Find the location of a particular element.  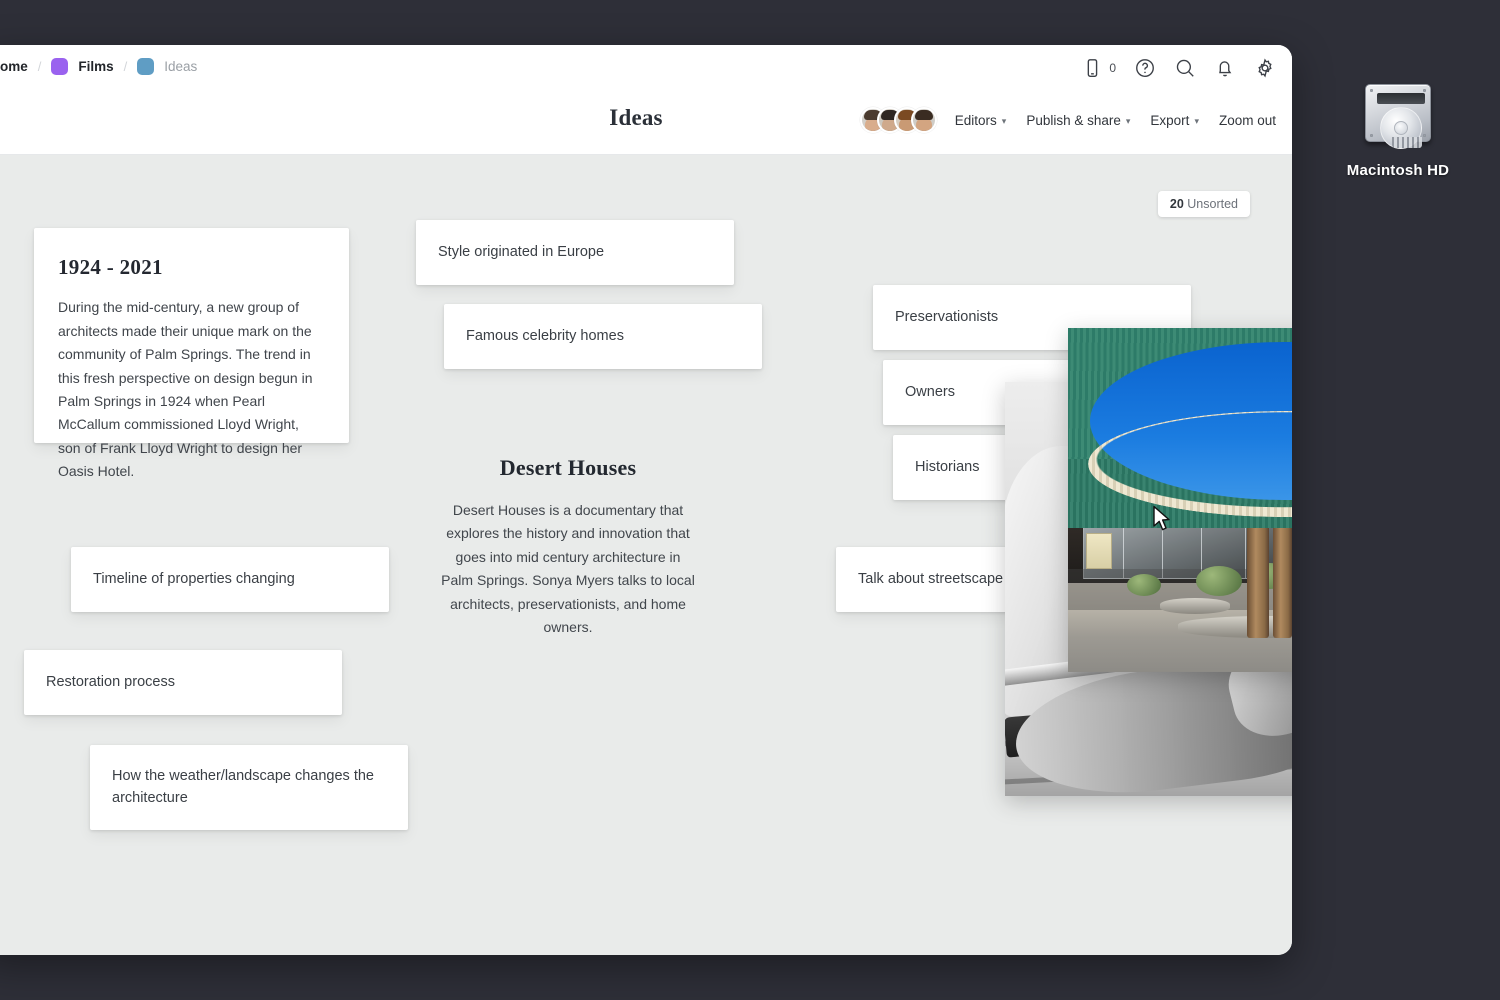

editor-avatars is located at coordinates (898, 120).